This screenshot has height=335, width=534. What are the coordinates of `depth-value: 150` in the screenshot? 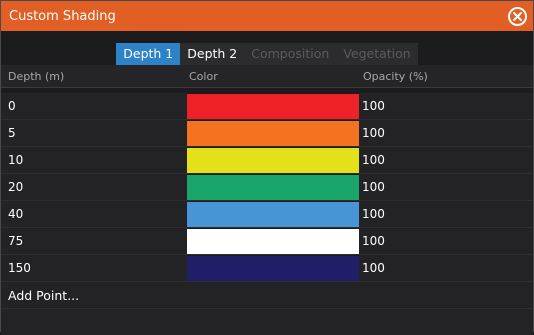 It's located at (19, 268).